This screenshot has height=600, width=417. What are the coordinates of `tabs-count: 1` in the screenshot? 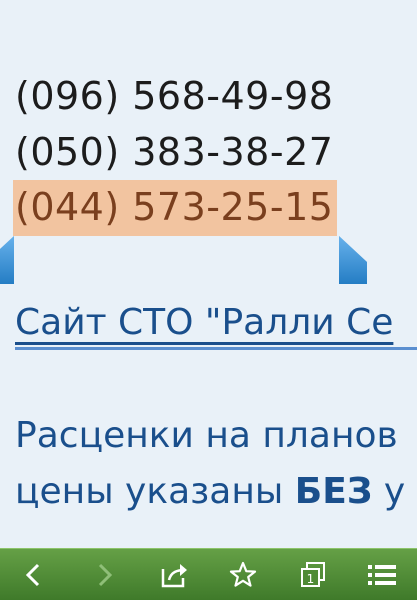 It's located at (311, 579).